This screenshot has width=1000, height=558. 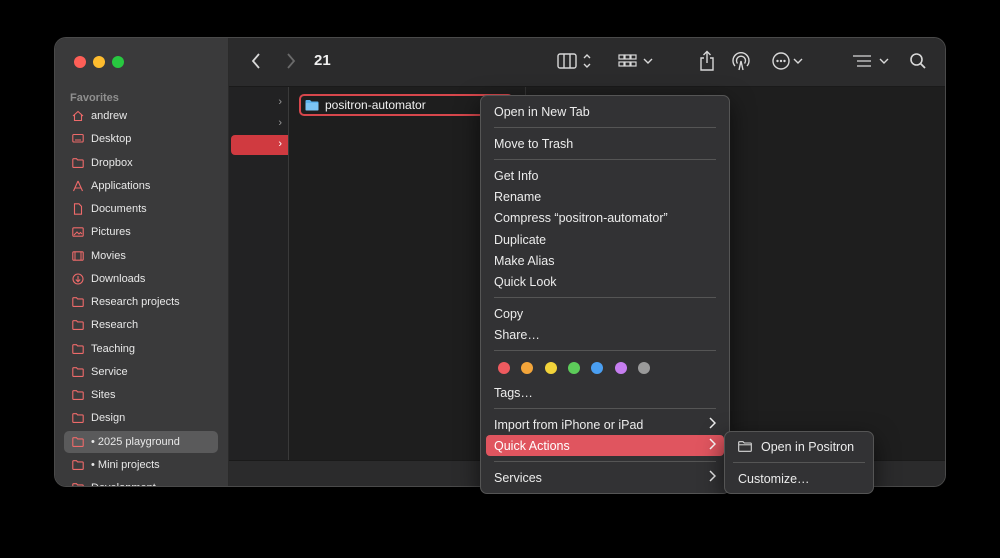 I want to click on share-button, so click(x=707, y=61).